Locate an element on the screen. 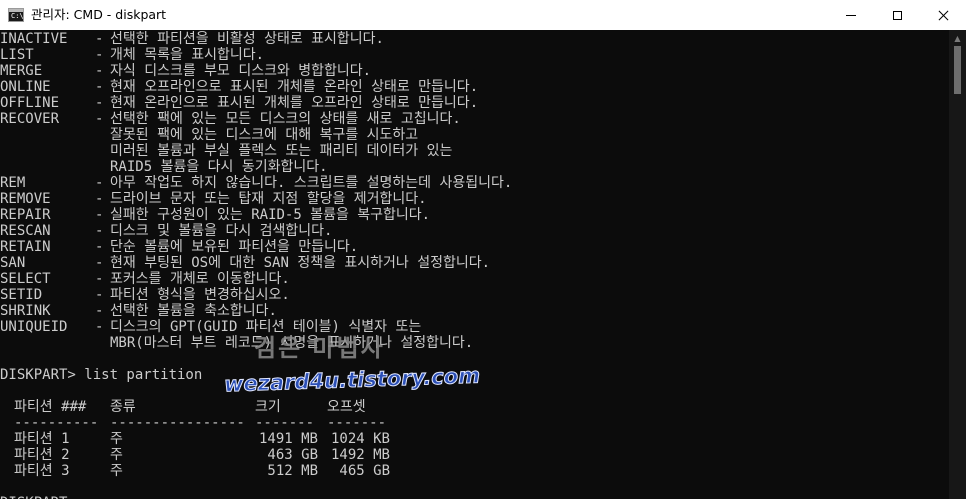 The height and width of the screenshot is (499, 966). help-line: LIST - 개체 목록을 표시합니다. is located at coordinates (474, 55).